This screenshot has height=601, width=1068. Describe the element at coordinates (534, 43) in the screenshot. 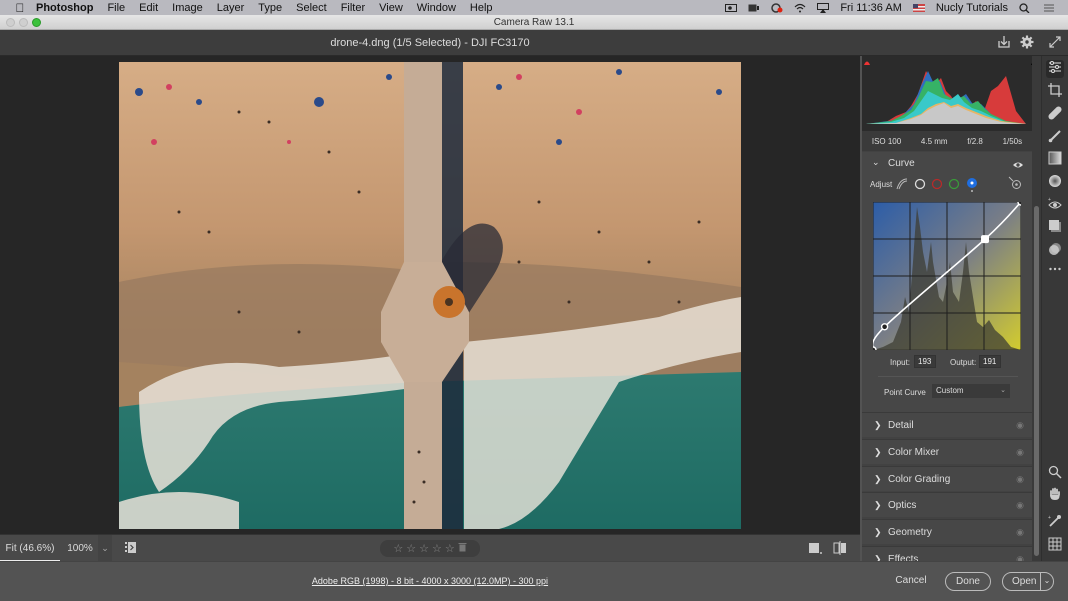

I see `camera-raw-header: drone-4.dng (1/5 Selected) - DJI FC3170` at that location.